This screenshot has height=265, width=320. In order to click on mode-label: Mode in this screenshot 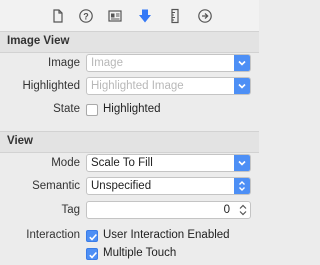, I will do `click(65, 163)`.